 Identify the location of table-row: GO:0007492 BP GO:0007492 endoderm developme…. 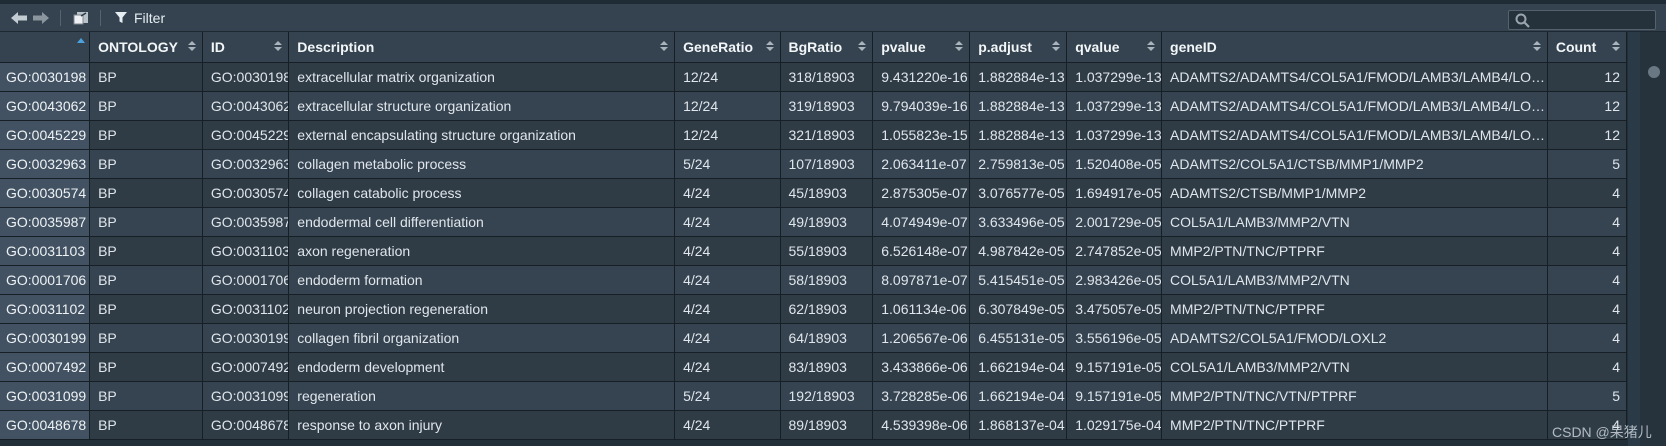
(814, 367).